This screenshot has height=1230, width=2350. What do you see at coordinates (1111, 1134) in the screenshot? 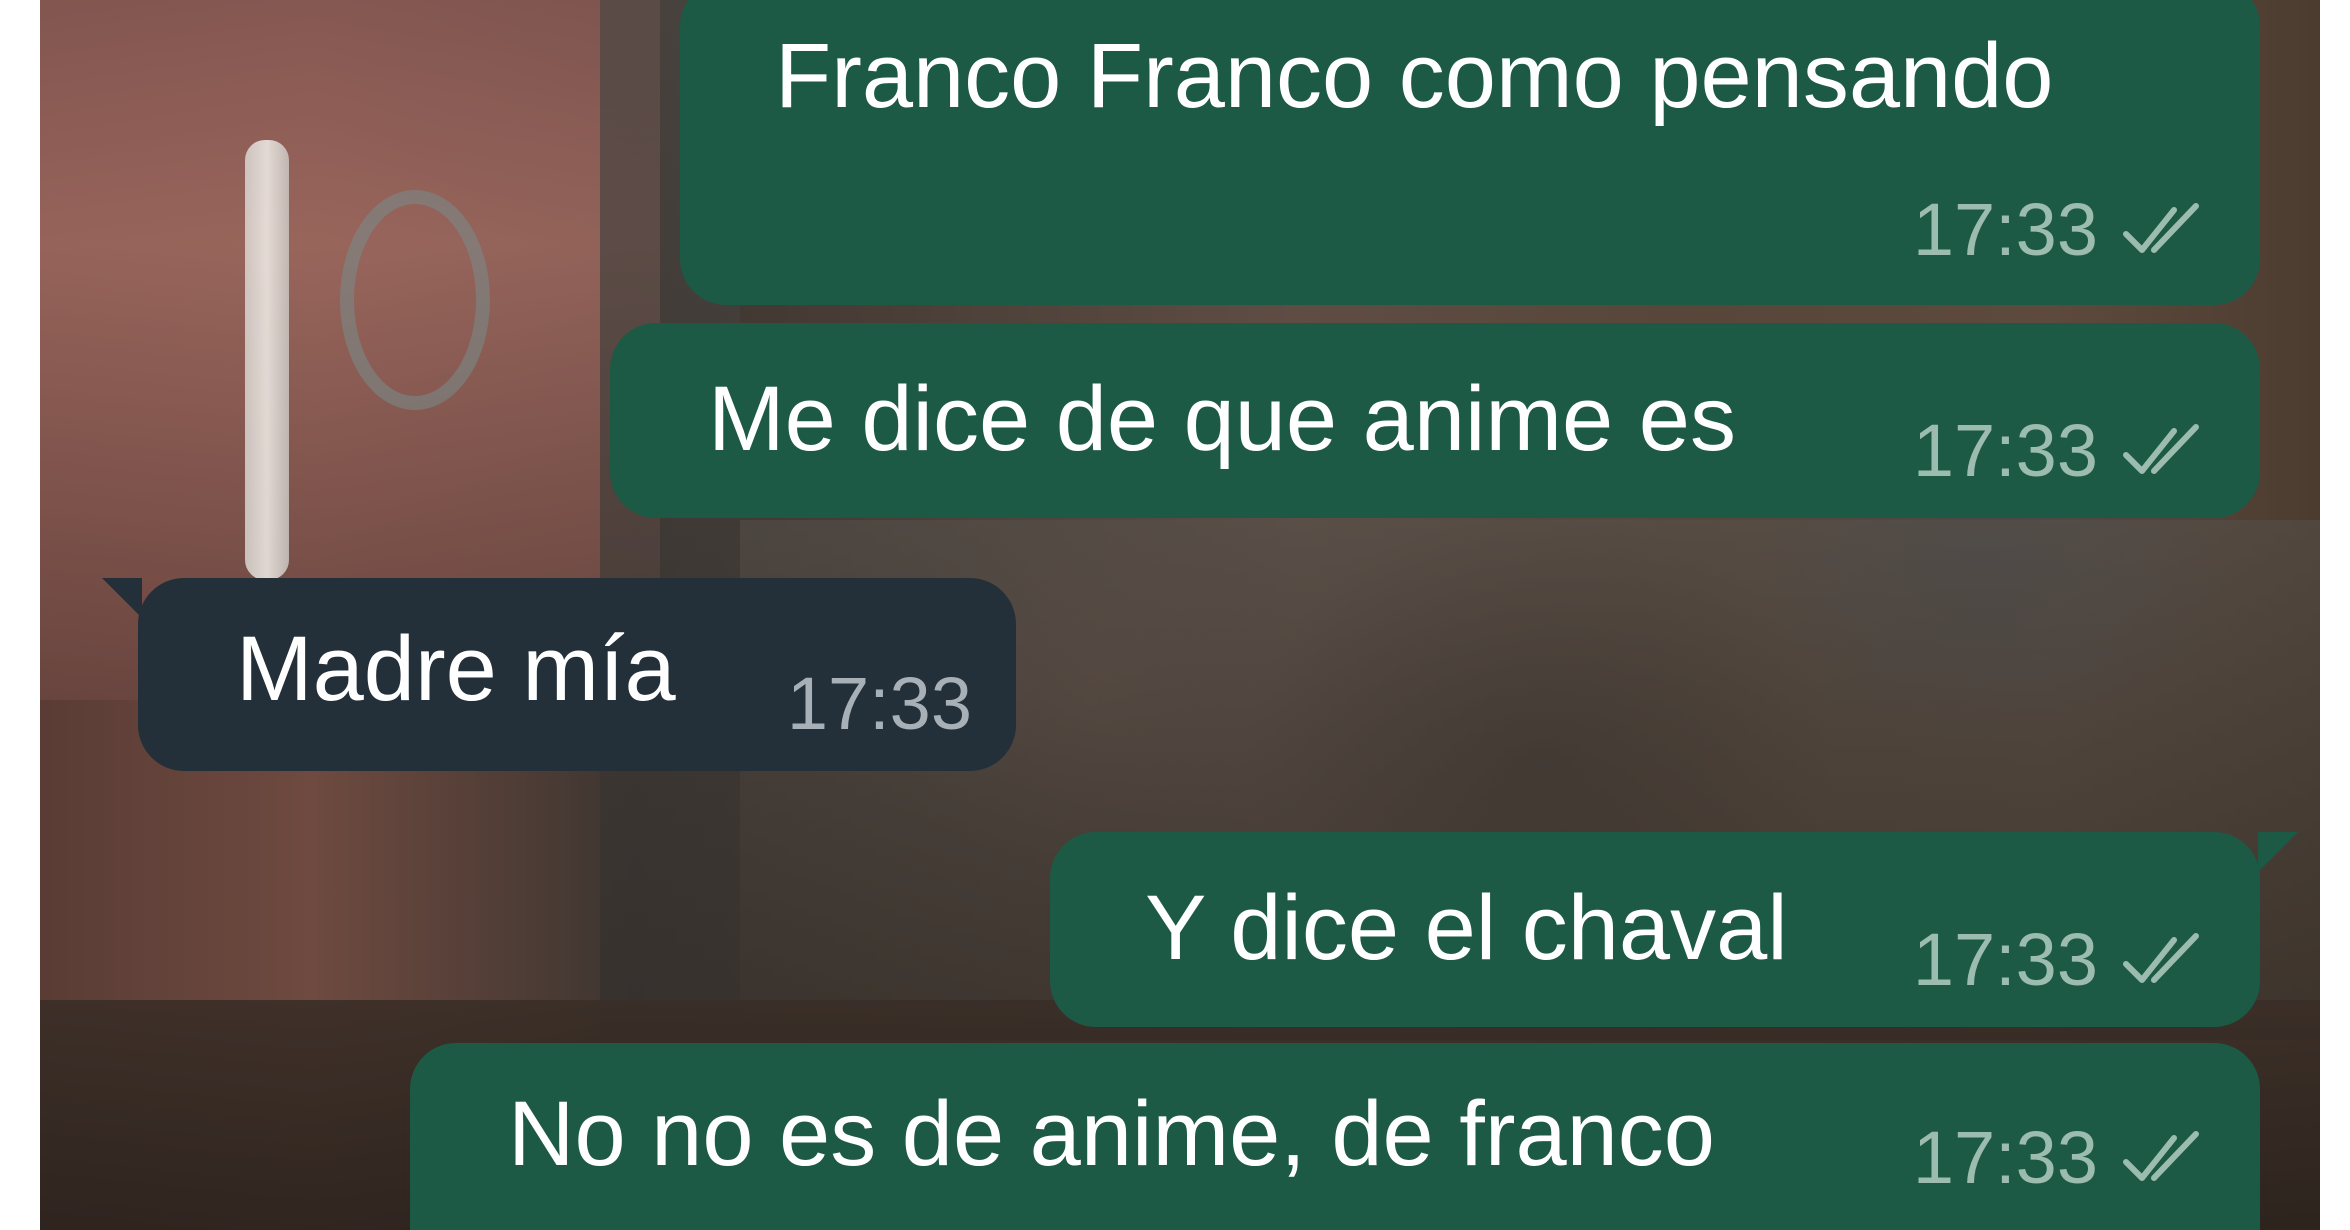
I see `message-text: No no es de anime, de franco` at bounding box center [1111, 1134].